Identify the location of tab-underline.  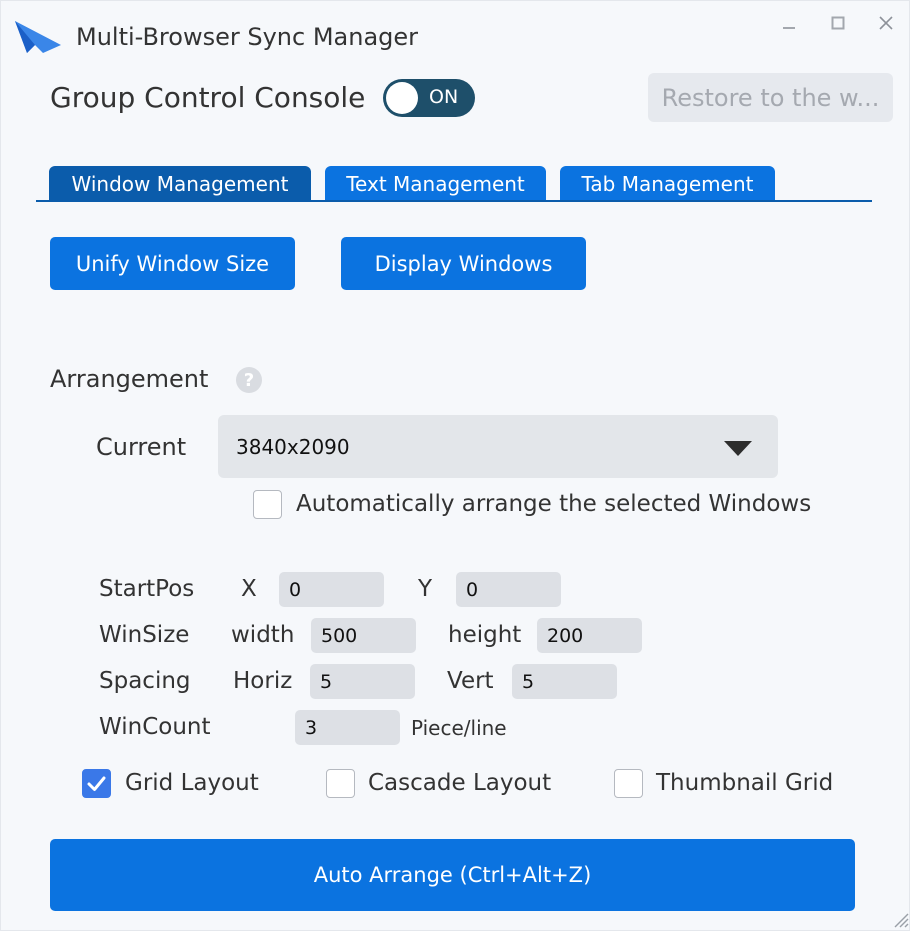
(454, 201).